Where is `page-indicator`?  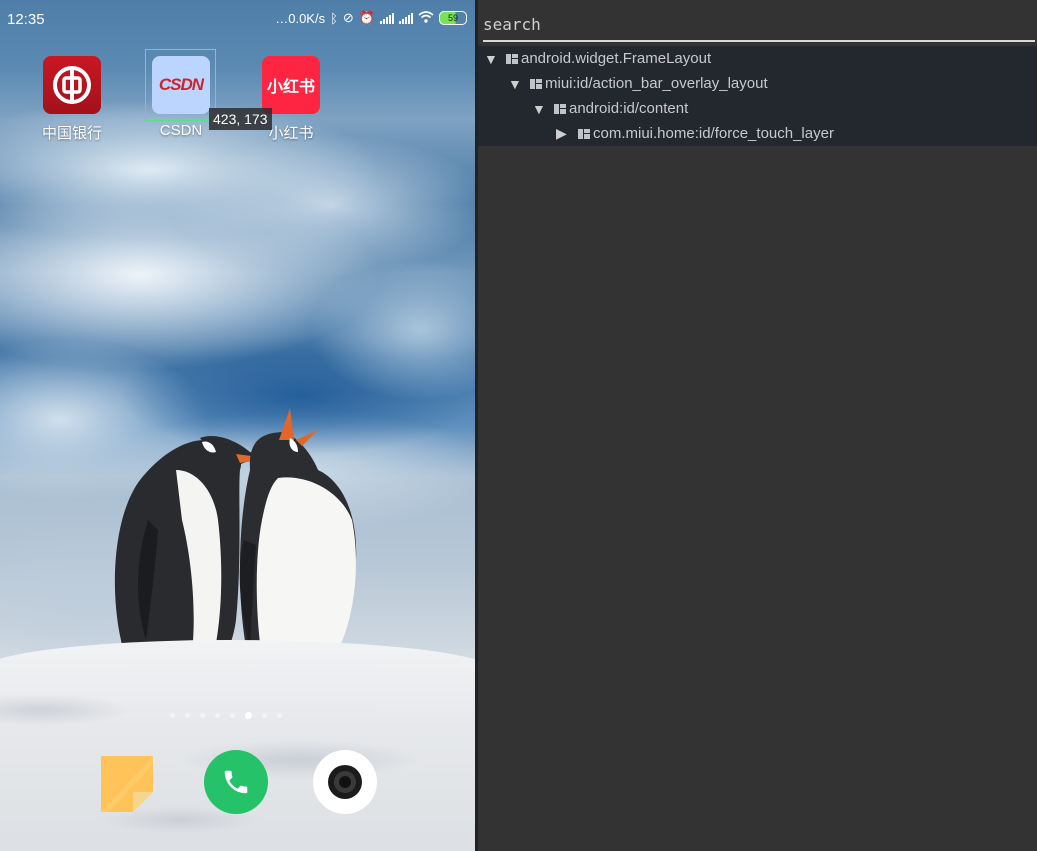 page-indicator is located at coordinates (226, 715).